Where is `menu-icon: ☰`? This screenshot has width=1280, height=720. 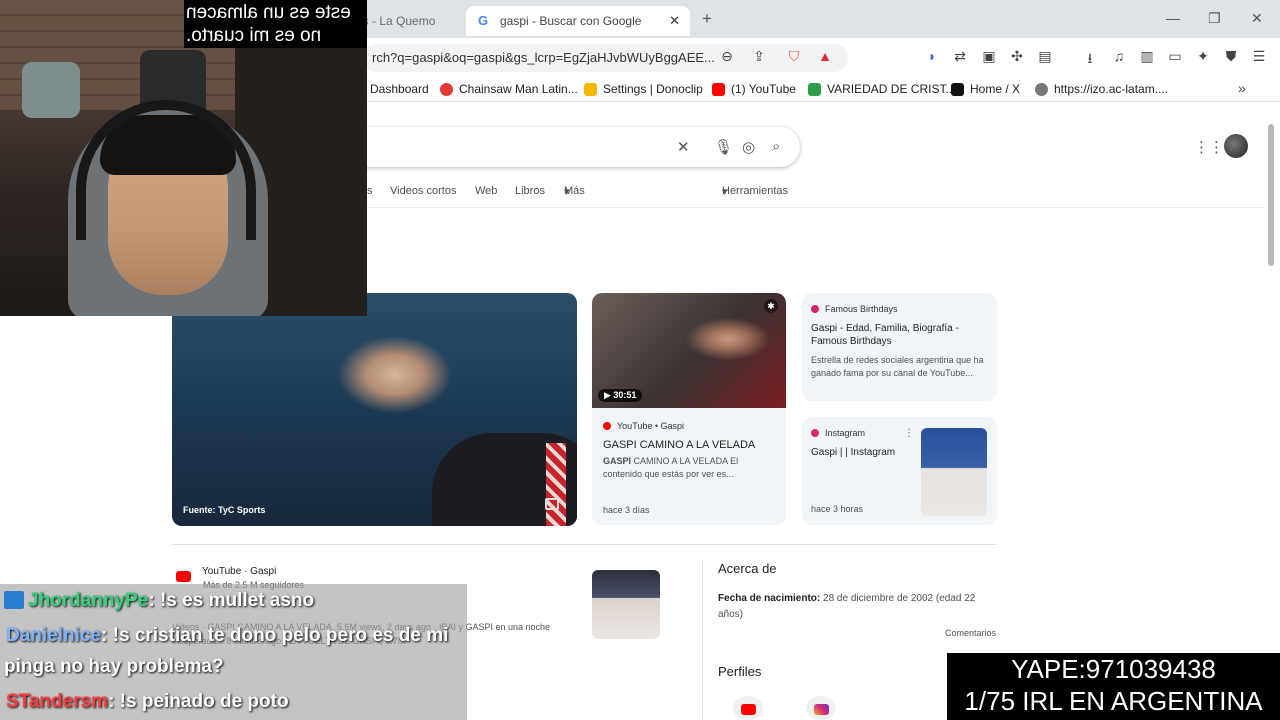
menu-icon: ☰ is located at coordinates (1259, 56).